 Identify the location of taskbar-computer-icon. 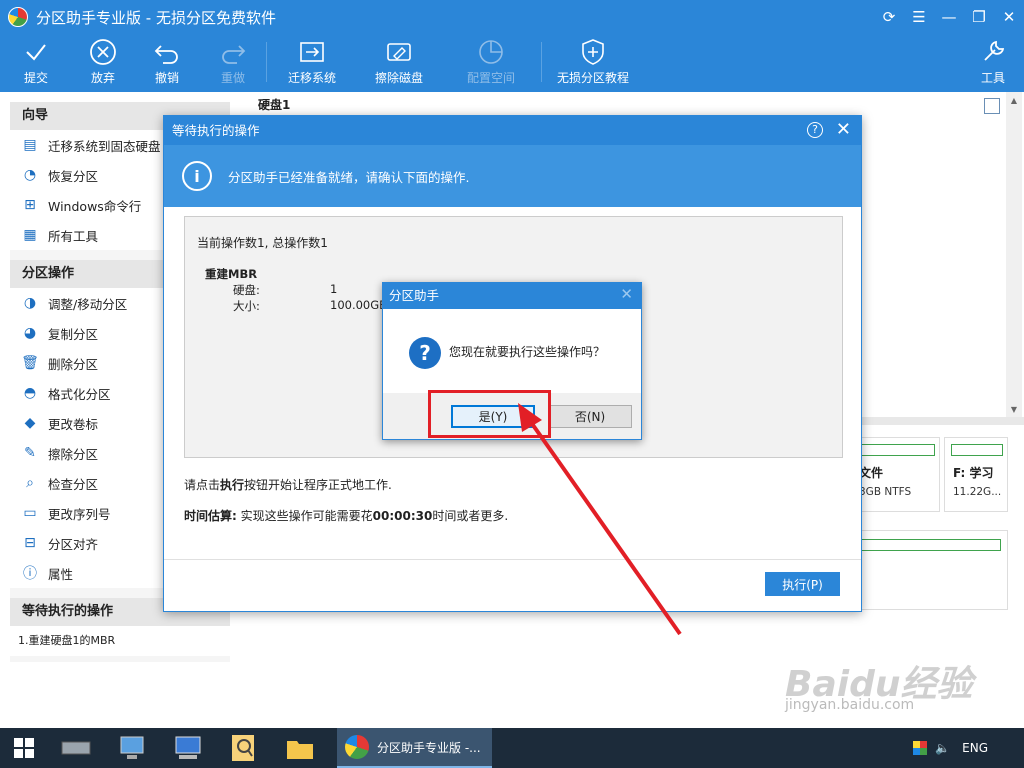
(188, 748).